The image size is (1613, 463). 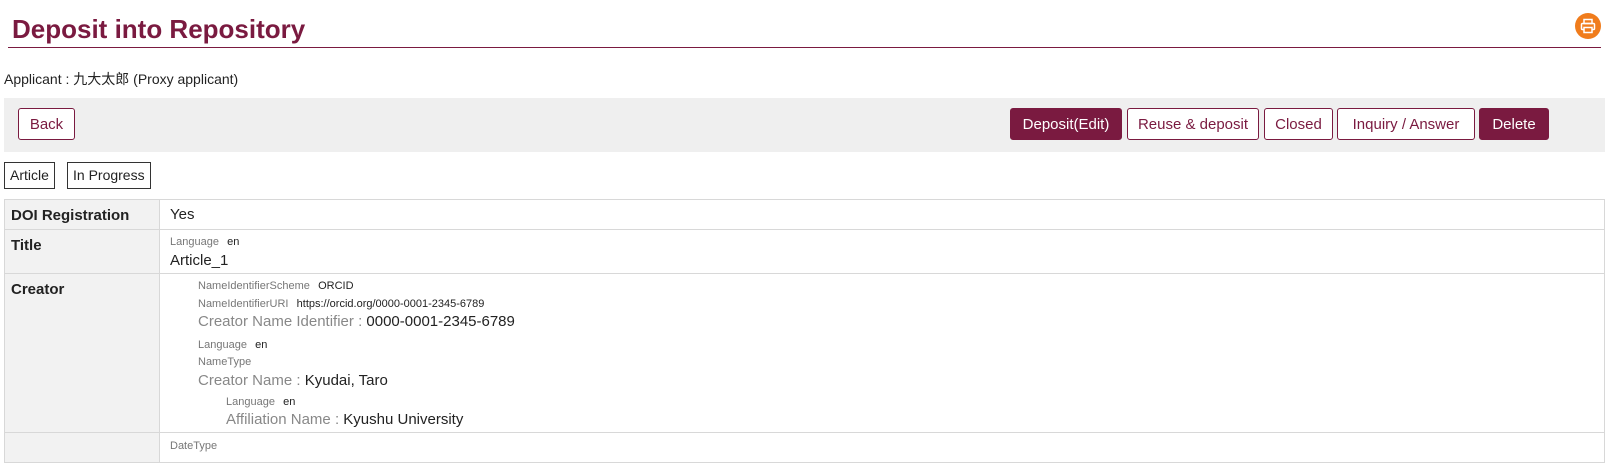 What do you see at coordinates (250, 402) in the screenshot?
I see `affiliation-language-label: Language` at bounding box center [250, 402].